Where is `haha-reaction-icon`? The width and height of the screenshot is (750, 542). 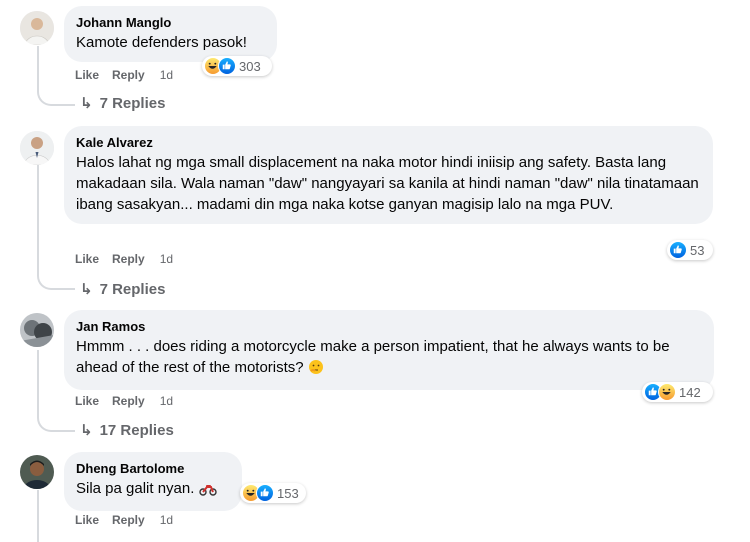
haha-reaction-icon is located at coordinates (667, 392).